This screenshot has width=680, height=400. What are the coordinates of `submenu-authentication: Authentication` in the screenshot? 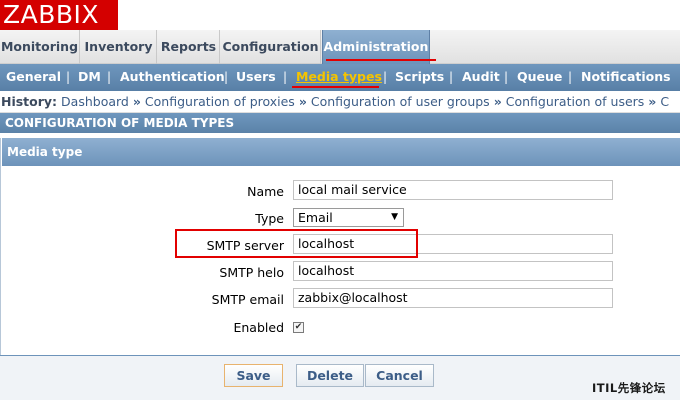 It's located at (172, 77).